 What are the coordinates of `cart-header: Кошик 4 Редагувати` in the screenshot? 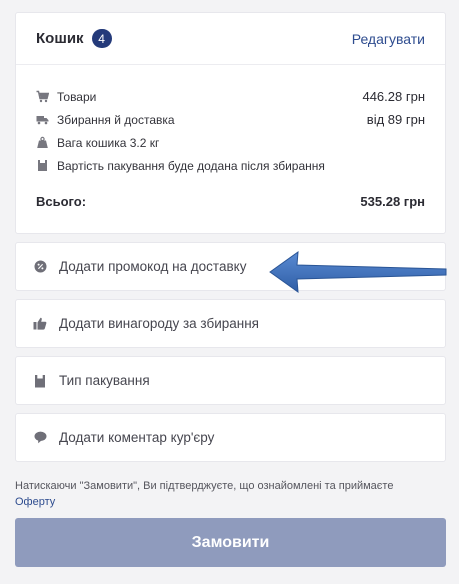 It's located at (230, 39).